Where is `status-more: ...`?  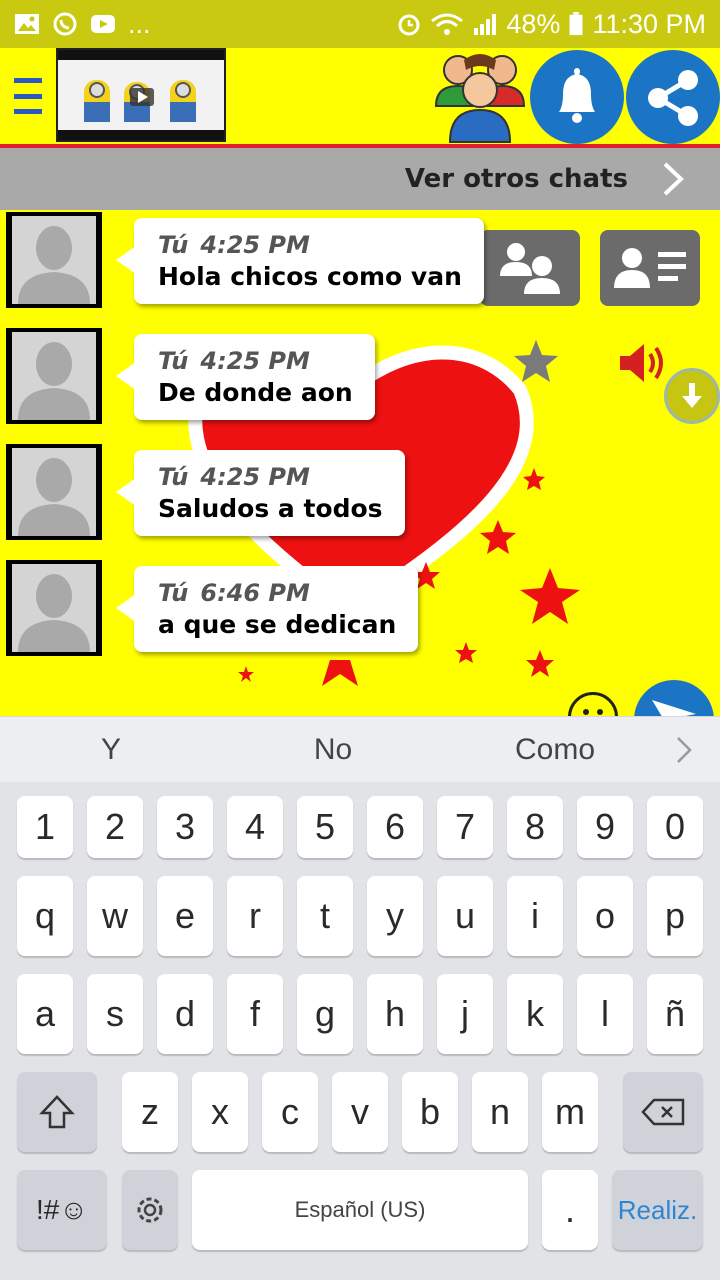 status-more: ... is located at coordinates (139, 23).